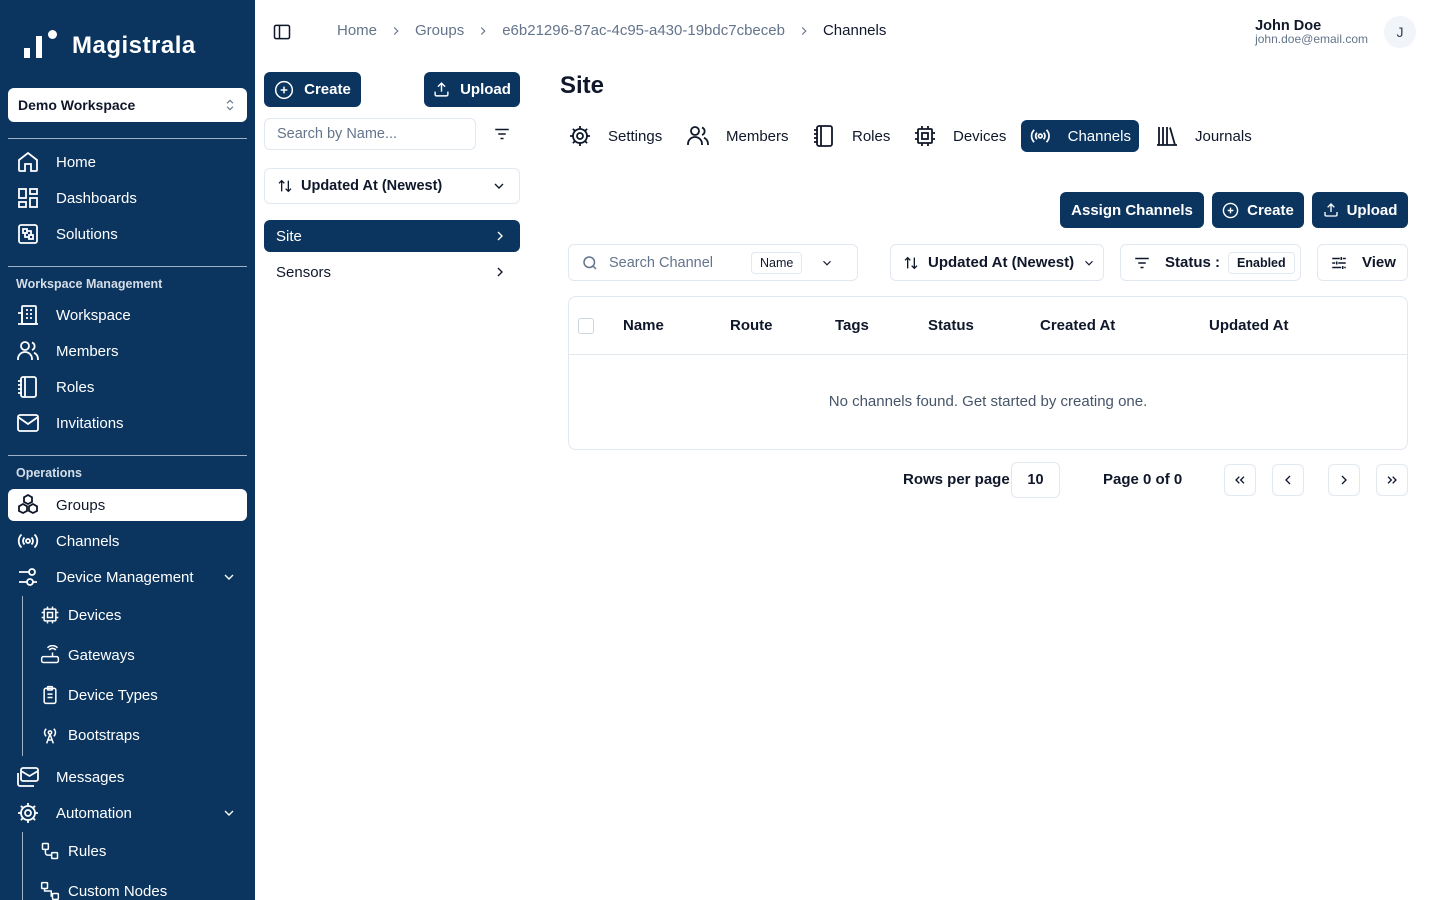 Image resolution: width=1440 pixels, height=900 pixels. I want to click on nav-devices: Devices, so click(140, 615).